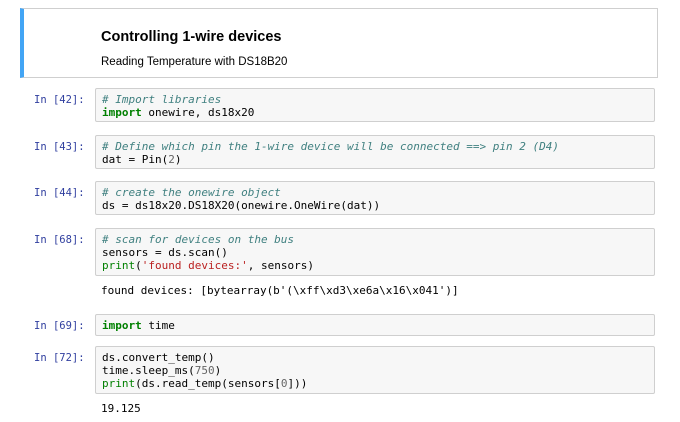 The height and width of the screenshot is (422, 680). I want to click on cell-prompt: In [69]:, so click(59, 326).